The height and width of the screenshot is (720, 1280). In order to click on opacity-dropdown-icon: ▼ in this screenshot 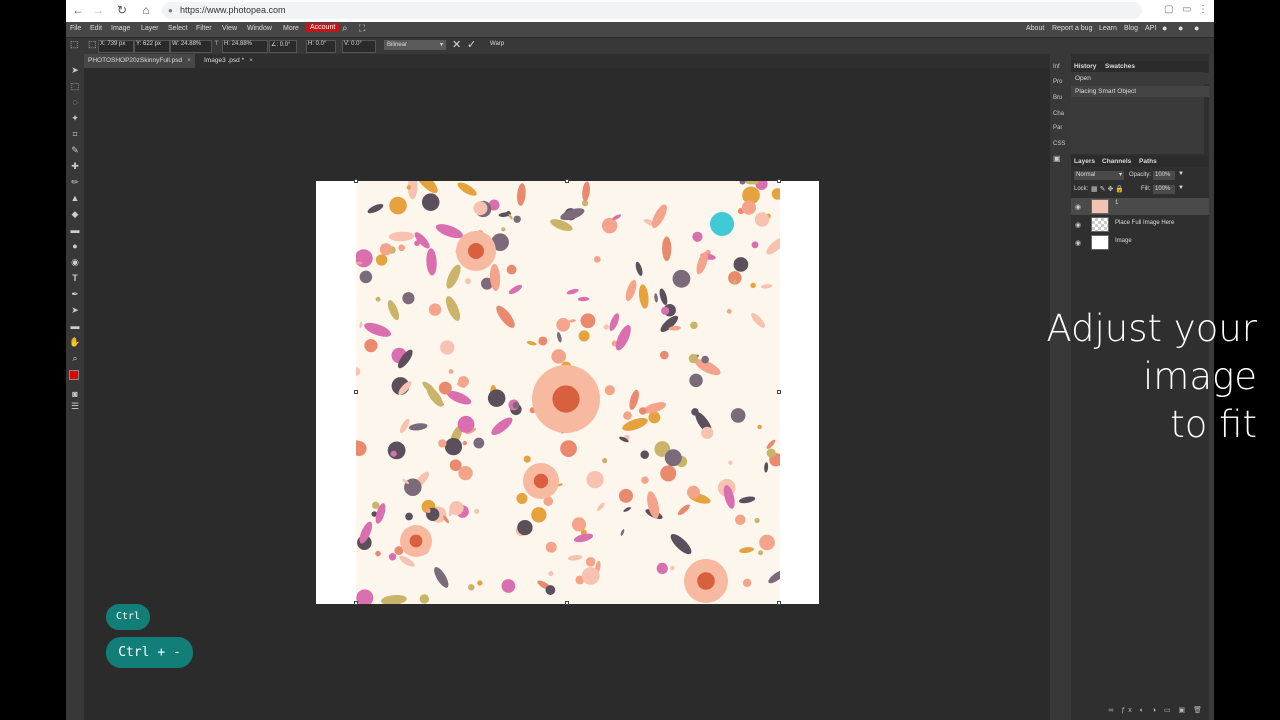, I will do `click(1181, 174)`.